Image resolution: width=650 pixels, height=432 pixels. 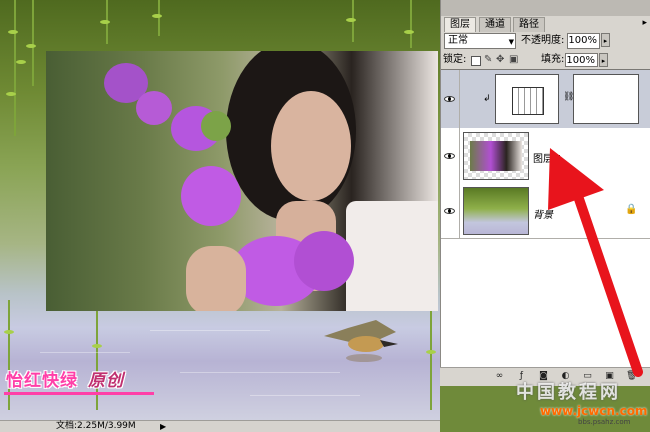 What do you see at coordinates (604, 422) in the screenshot?
I see `watermark-bbs: bbs.psahz.com` at bounding box center [604, 422].